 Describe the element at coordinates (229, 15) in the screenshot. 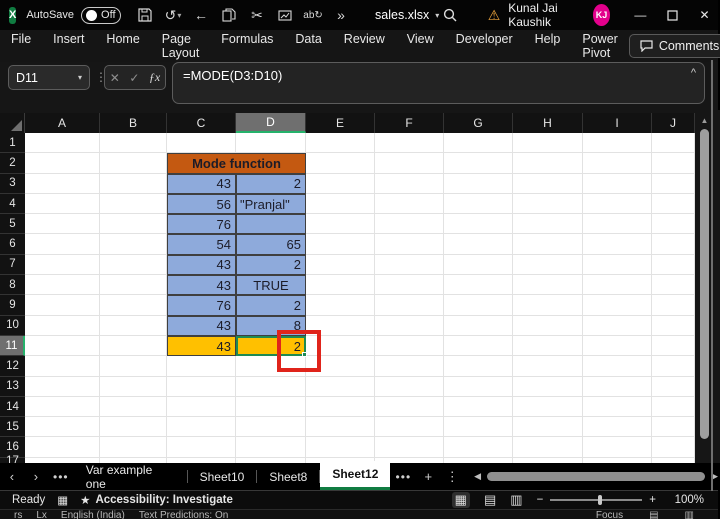

I see `copy-icon` at that location.